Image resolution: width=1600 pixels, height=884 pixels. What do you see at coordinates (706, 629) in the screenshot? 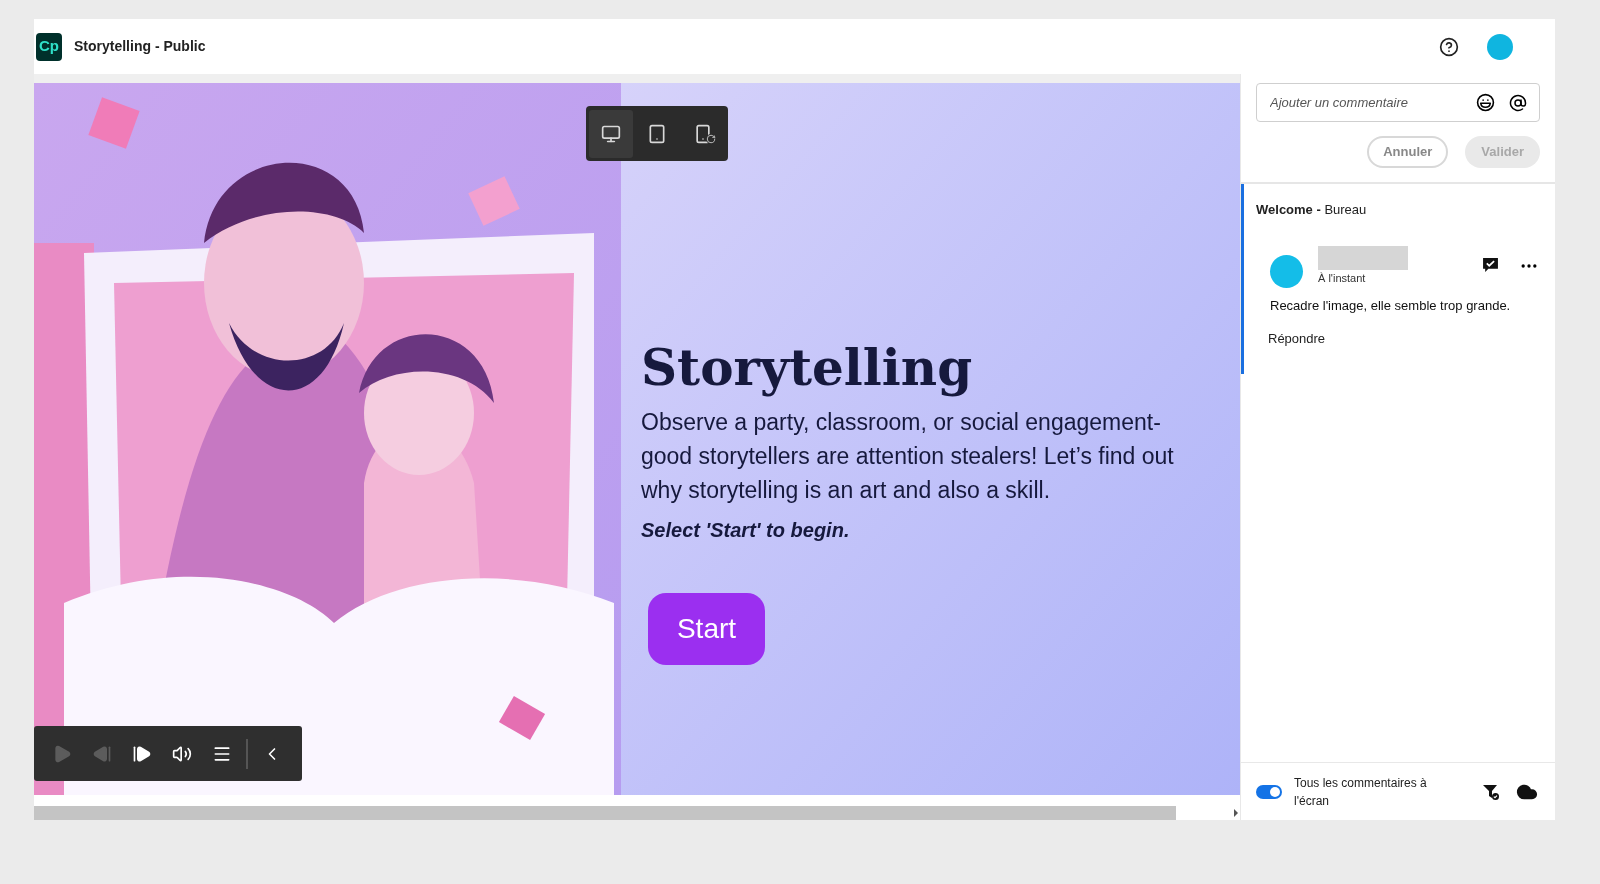
I see `start-button: Start` at bounding box center [706, 629].